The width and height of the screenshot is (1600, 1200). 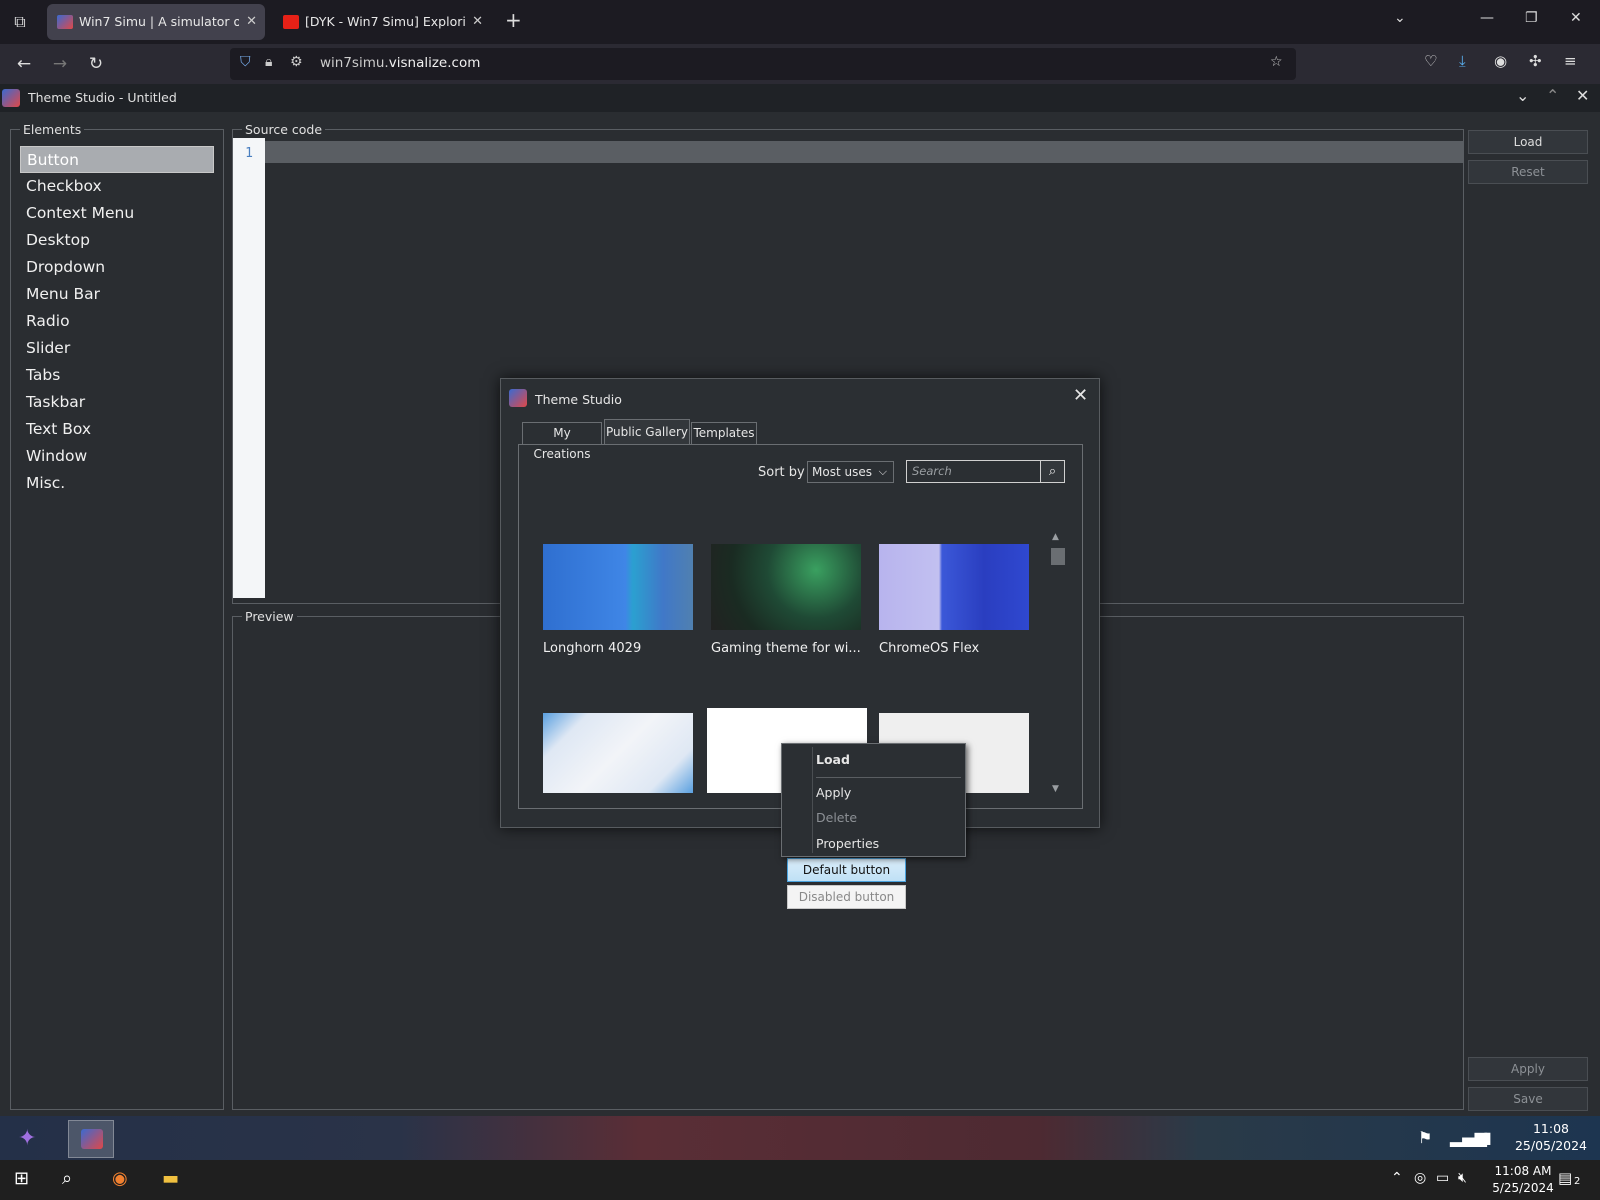 What do you see at coordinates (296, 62) in the screenshot?
I see `site-settings-icon: ⚙` at bounding box center [296, 62].